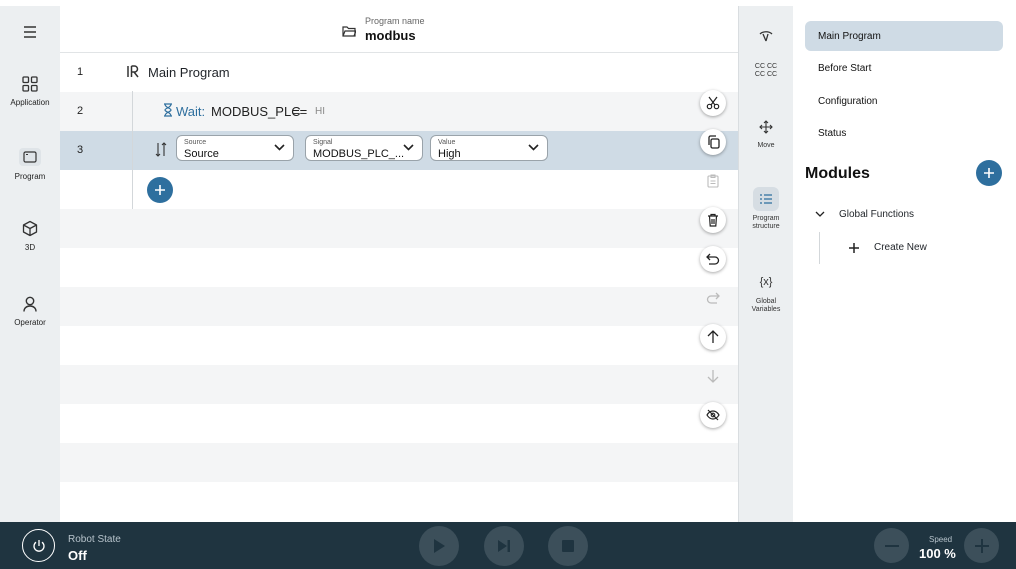  Describe the element at coordinates (904, 133) in the screenshot. I see `structure-status: Status` at that location.